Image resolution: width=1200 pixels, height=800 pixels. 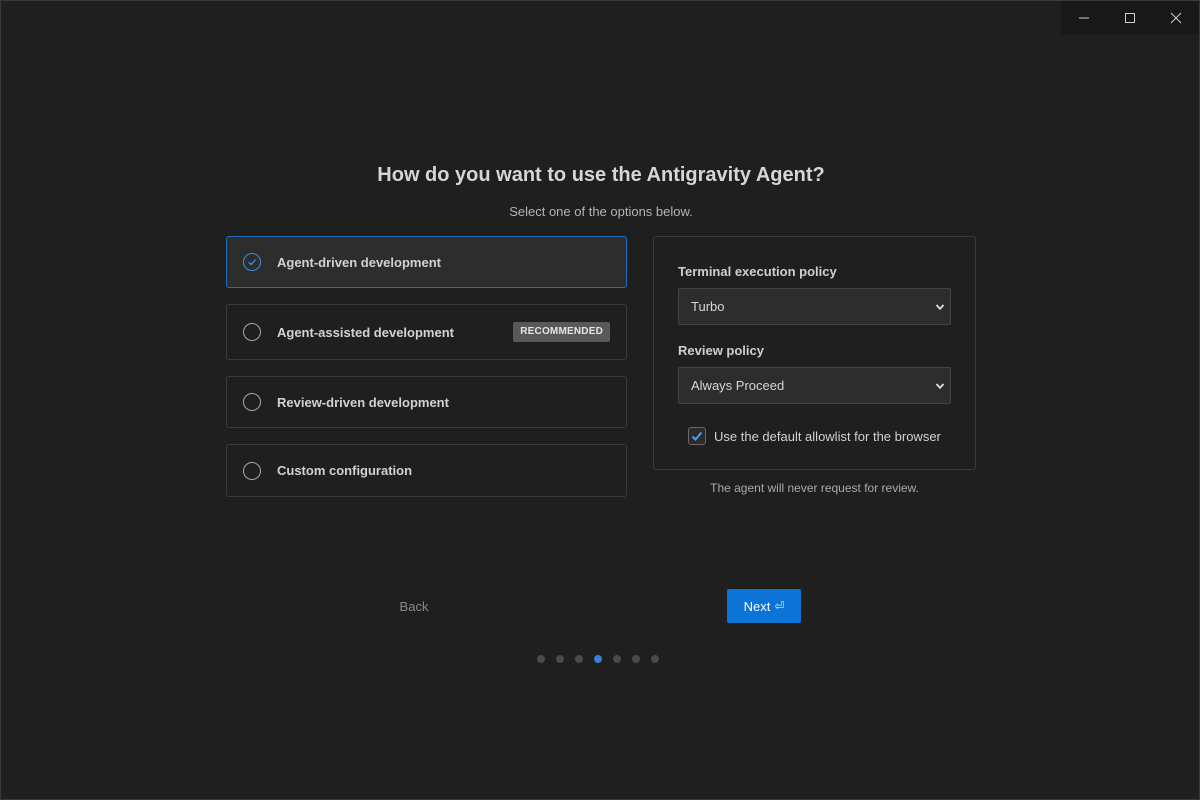 I want to click on close-button, so click(x=1176, y=17).